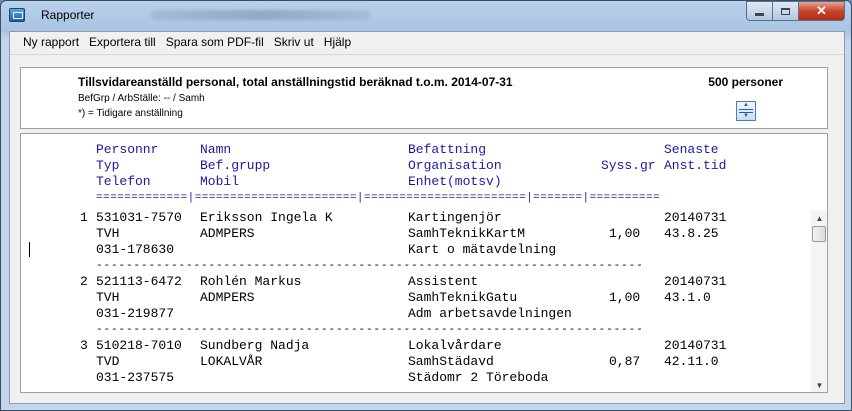 This screenshot has height=411, width=852. I want to click on record-2-organisation: SamhTeknikGatu, so click(463, 297).